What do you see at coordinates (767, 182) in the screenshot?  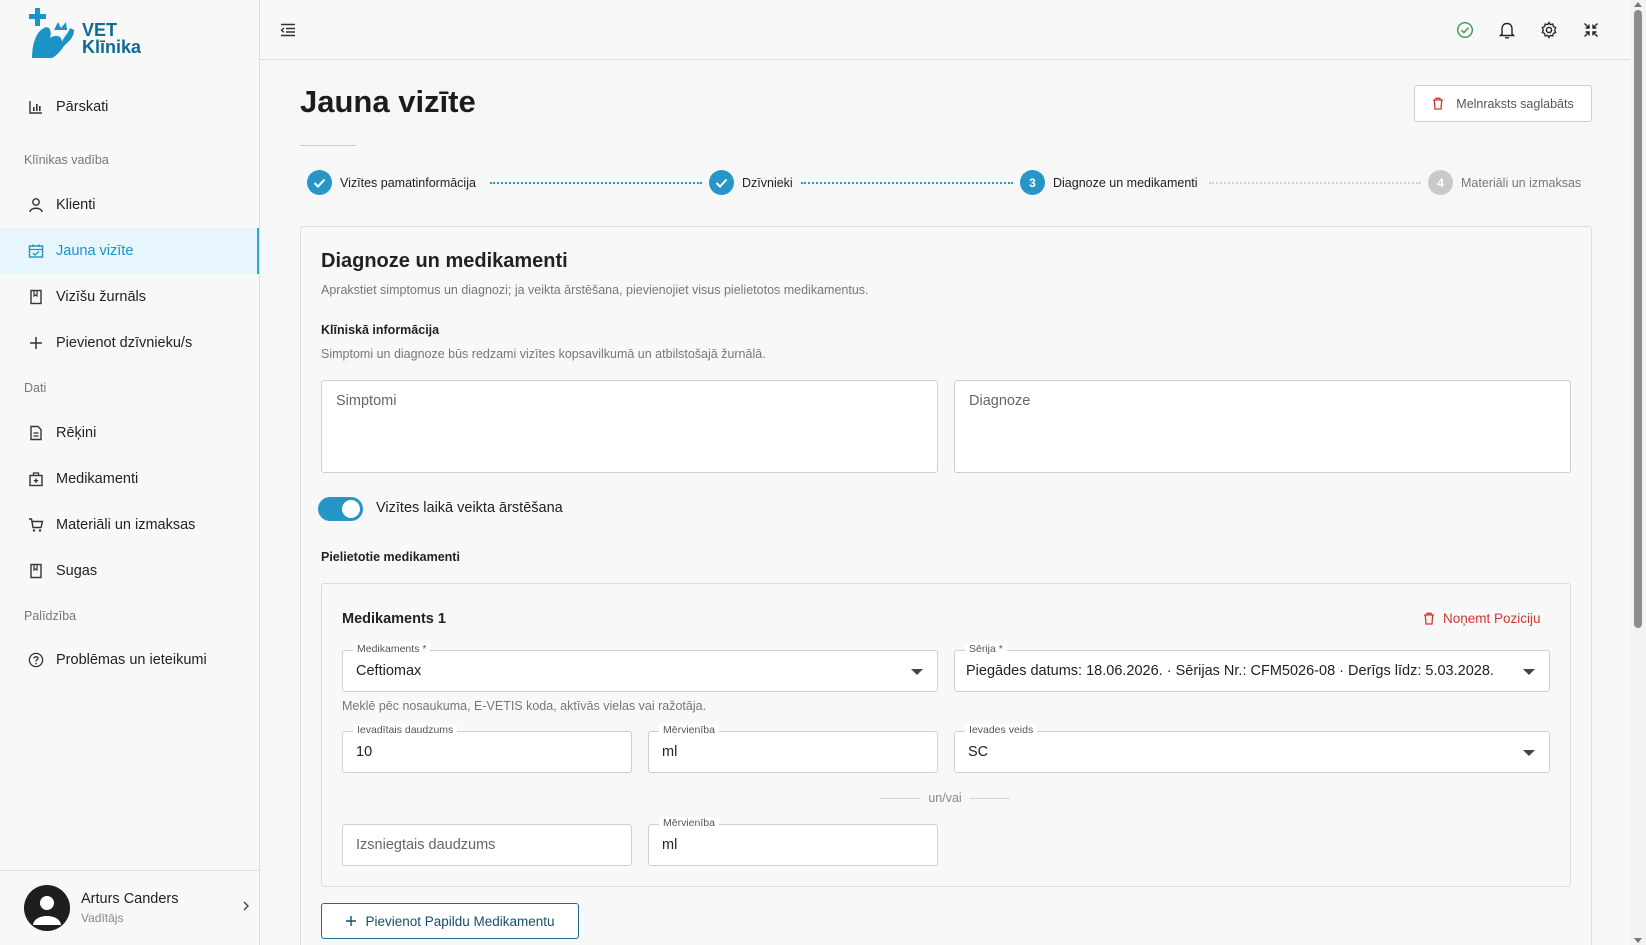 I see `step-label: Dzīvnieki` at bounding box center [767, 182].